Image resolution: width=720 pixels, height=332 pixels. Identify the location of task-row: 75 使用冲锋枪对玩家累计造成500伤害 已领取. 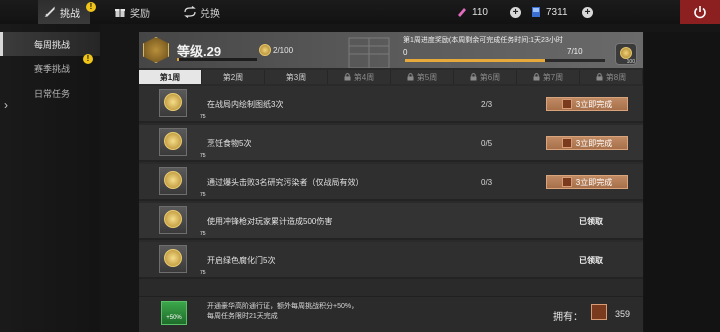
(391, 221).